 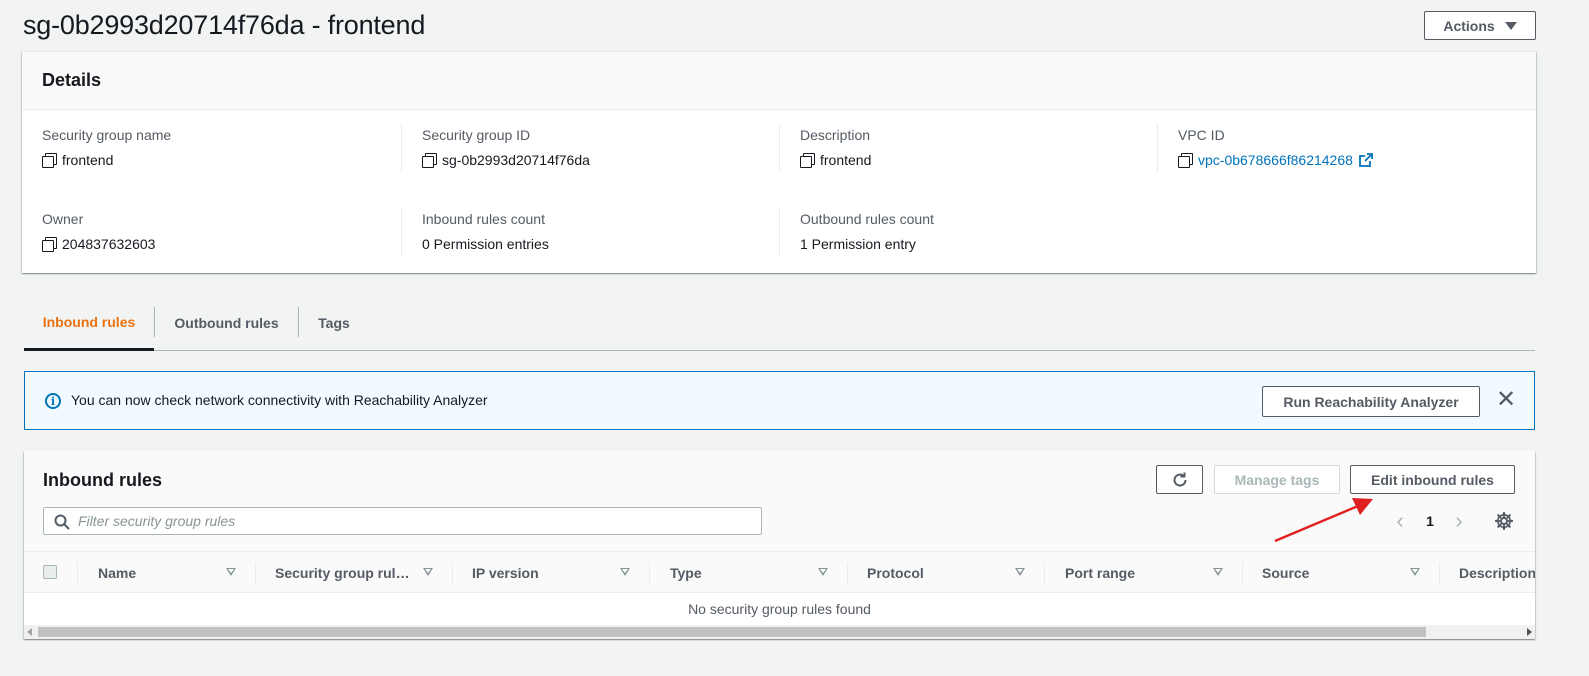 What do you see at coordinates (29, 632) in the screenshot?
I see `scroll-left-arrow-icon` at bounding box center [29, 632].